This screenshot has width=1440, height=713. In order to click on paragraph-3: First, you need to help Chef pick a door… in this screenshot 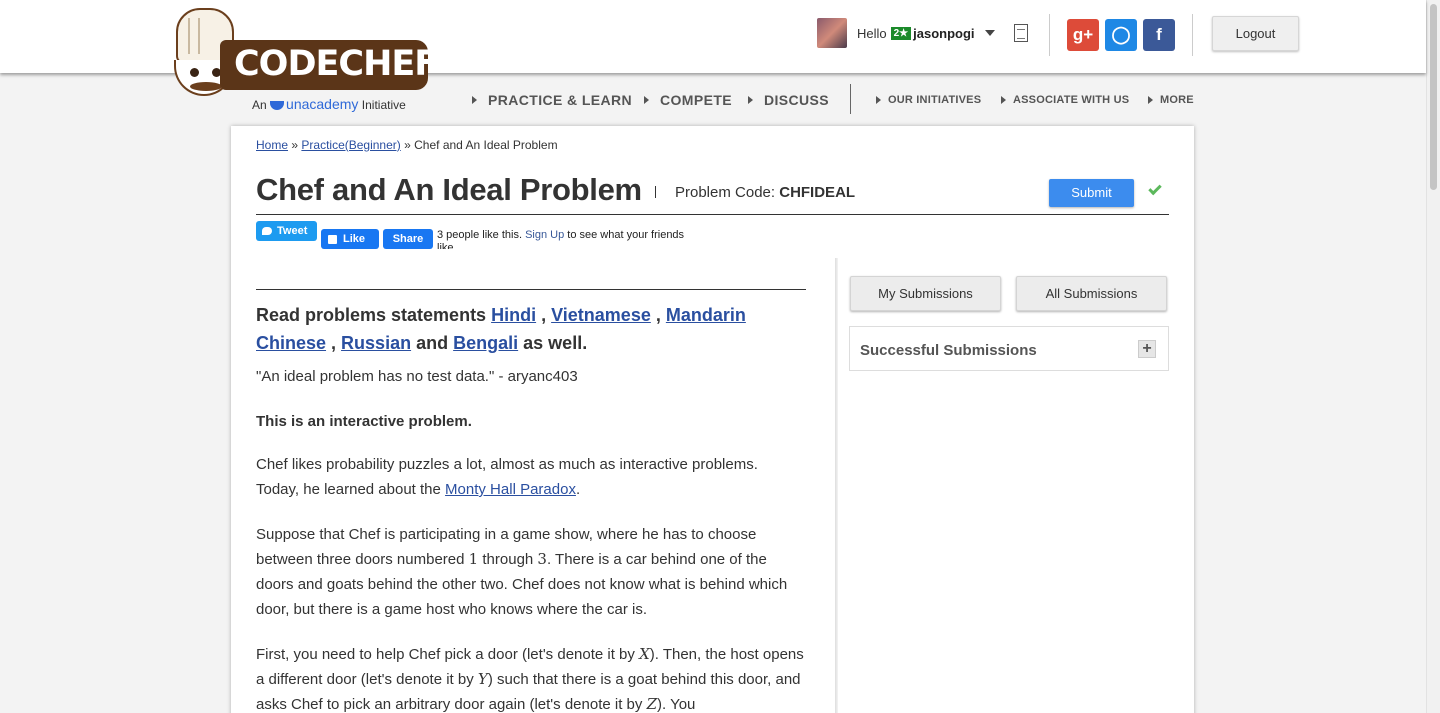, I will do `click(530, 679)`.